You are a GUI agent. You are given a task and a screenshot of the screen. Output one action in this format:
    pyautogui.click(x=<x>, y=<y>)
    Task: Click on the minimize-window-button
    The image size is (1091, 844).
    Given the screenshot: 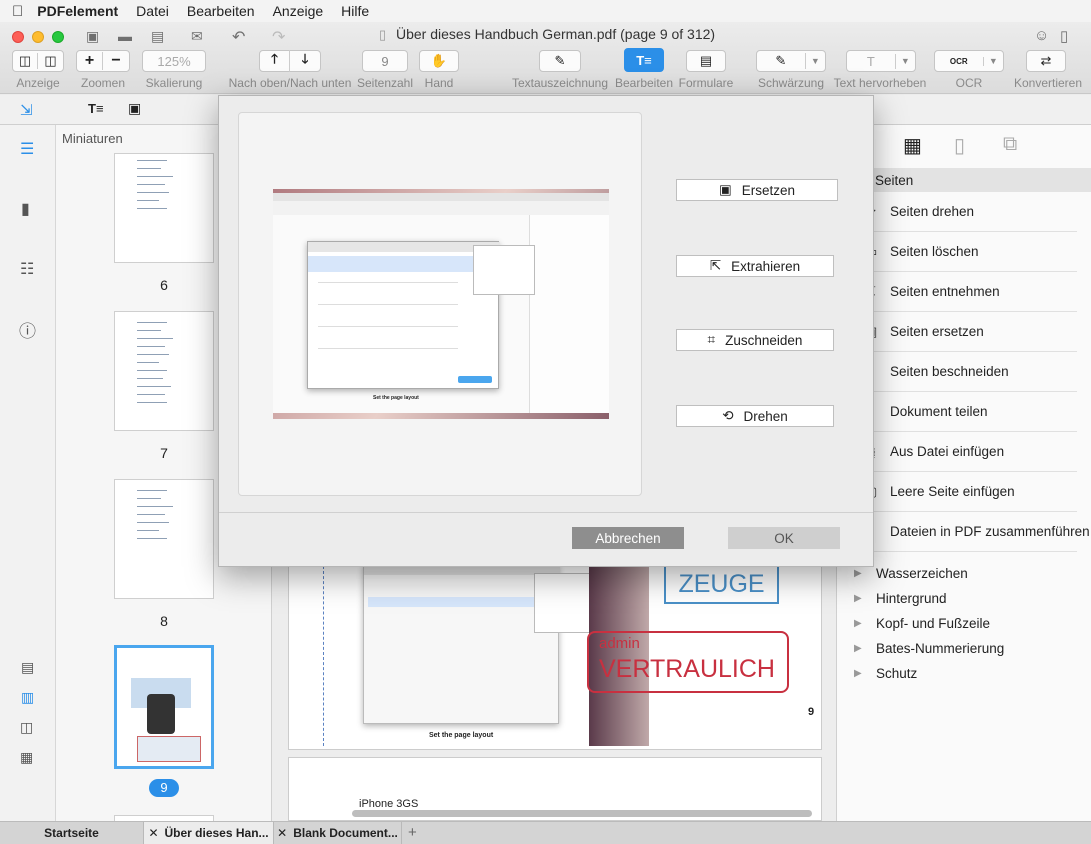 What is the action you would take?
    pyautogui.click(x=38, y=37)
    